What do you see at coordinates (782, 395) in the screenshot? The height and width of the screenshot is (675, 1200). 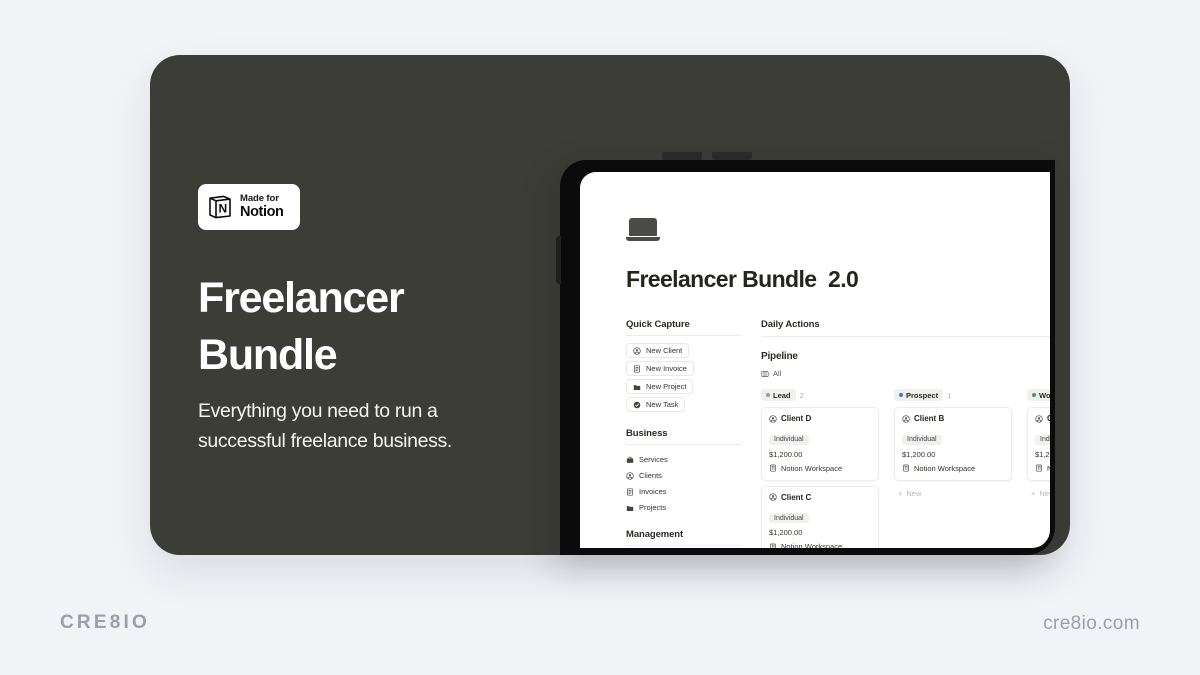 I see `board-column-lead-label: Lead` at bounding box center [782, 395].